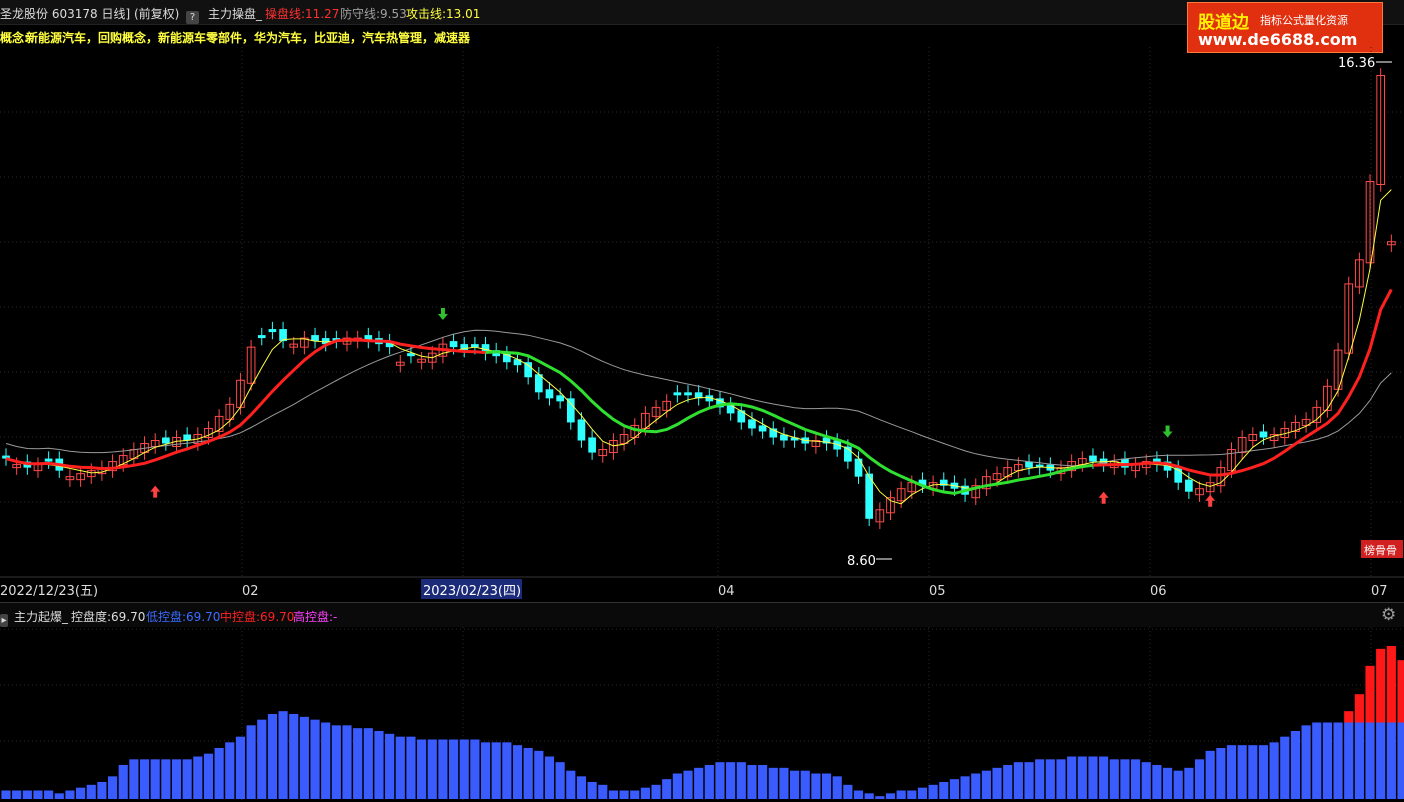  What do you see at coordinates (726, 591) in the screenshot?
I see `x-label-3: 04` at bounding box center [726, 591].